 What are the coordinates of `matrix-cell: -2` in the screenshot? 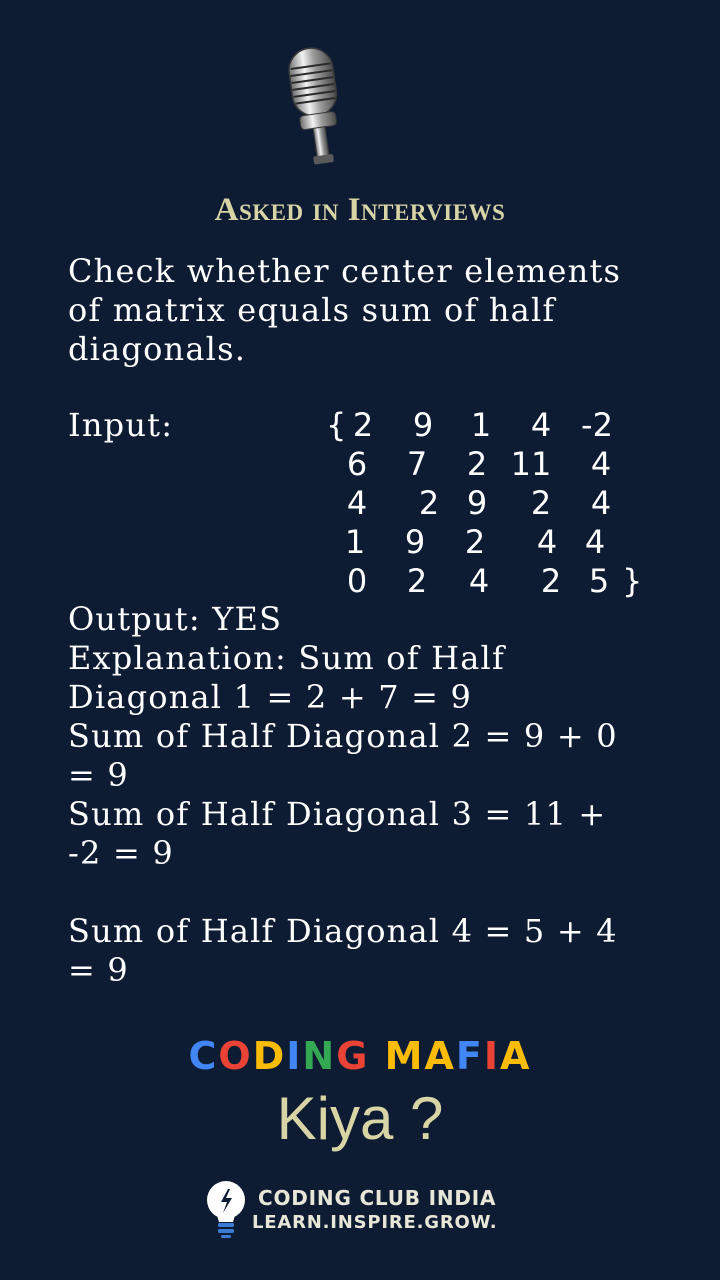 It's located at (597, 425).